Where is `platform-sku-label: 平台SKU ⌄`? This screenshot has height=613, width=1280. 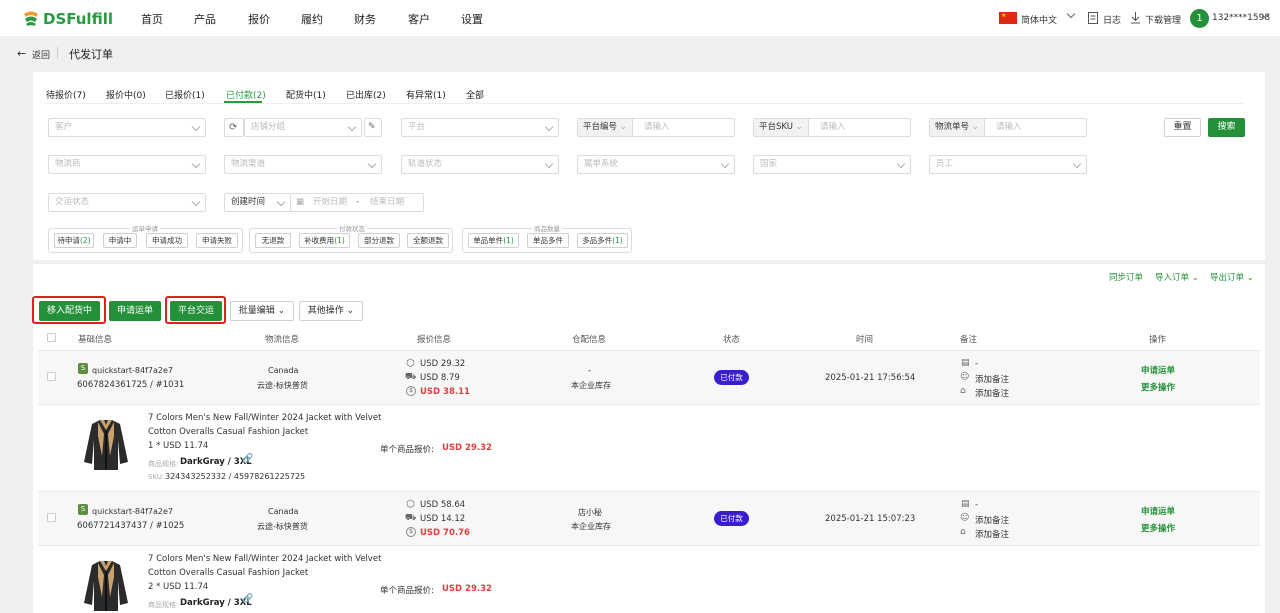 platform-sku-label: 平台SKU ⌄ is located at coordinates (781, 127).